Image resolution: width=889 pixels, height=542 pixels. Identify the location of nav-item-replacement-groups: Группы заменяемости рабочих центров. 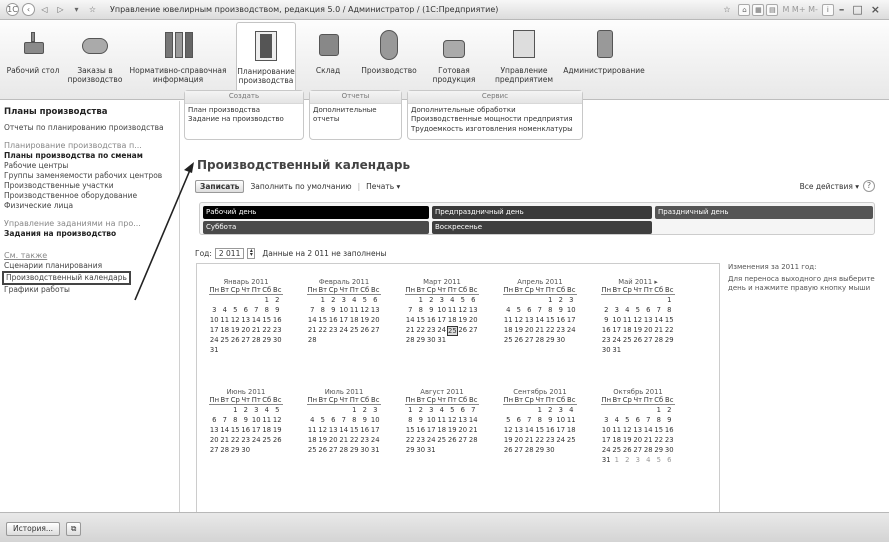
(89, 176).